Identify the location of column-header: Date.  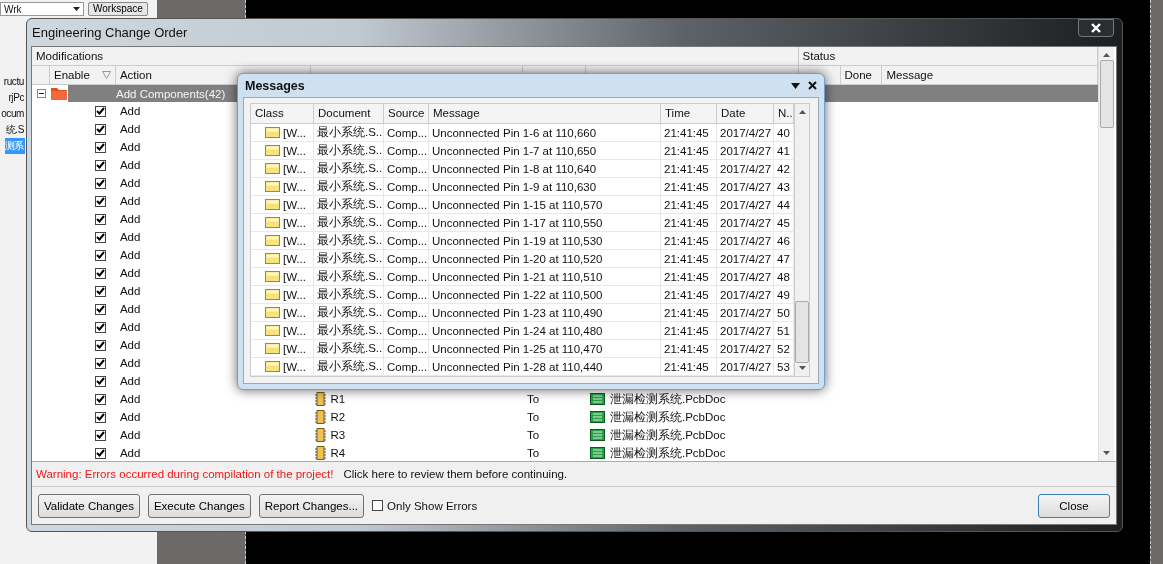
(745, 113).